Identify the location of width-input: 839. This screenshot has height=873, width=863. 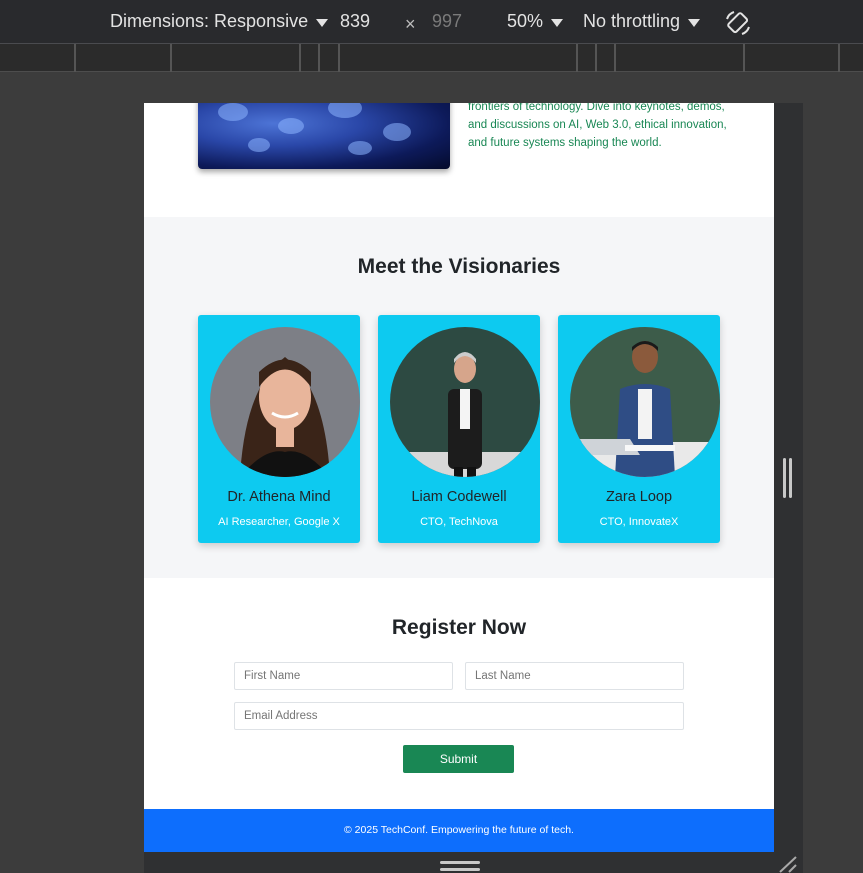
(355, 21).